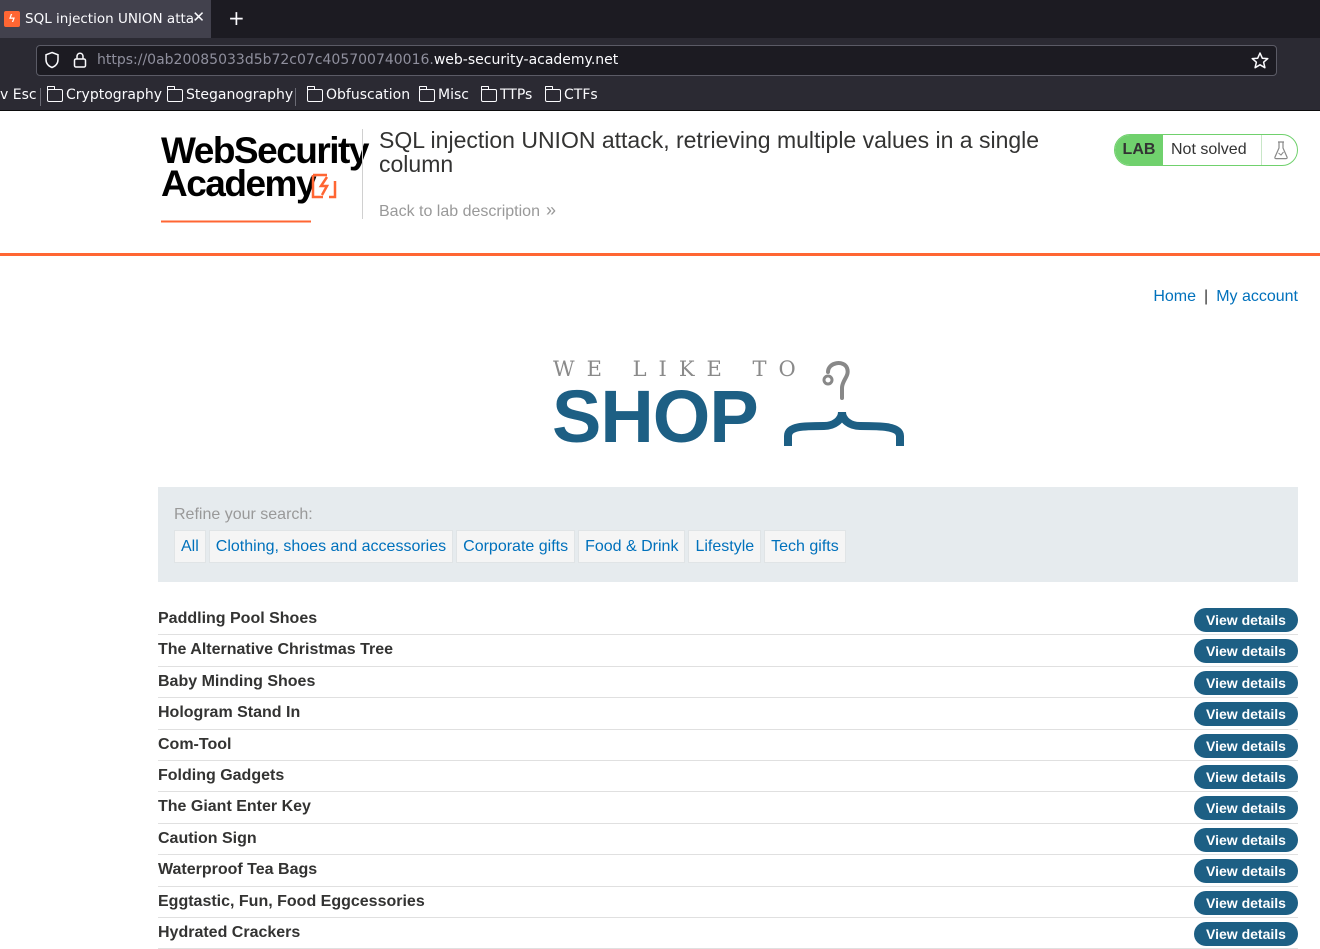 Image resolution: width=1320 pixels, height=949 pixels. Describe the element at coordinates (728, 840) in the screenshot. I see `table-row: Caution Sign View details` at that location.